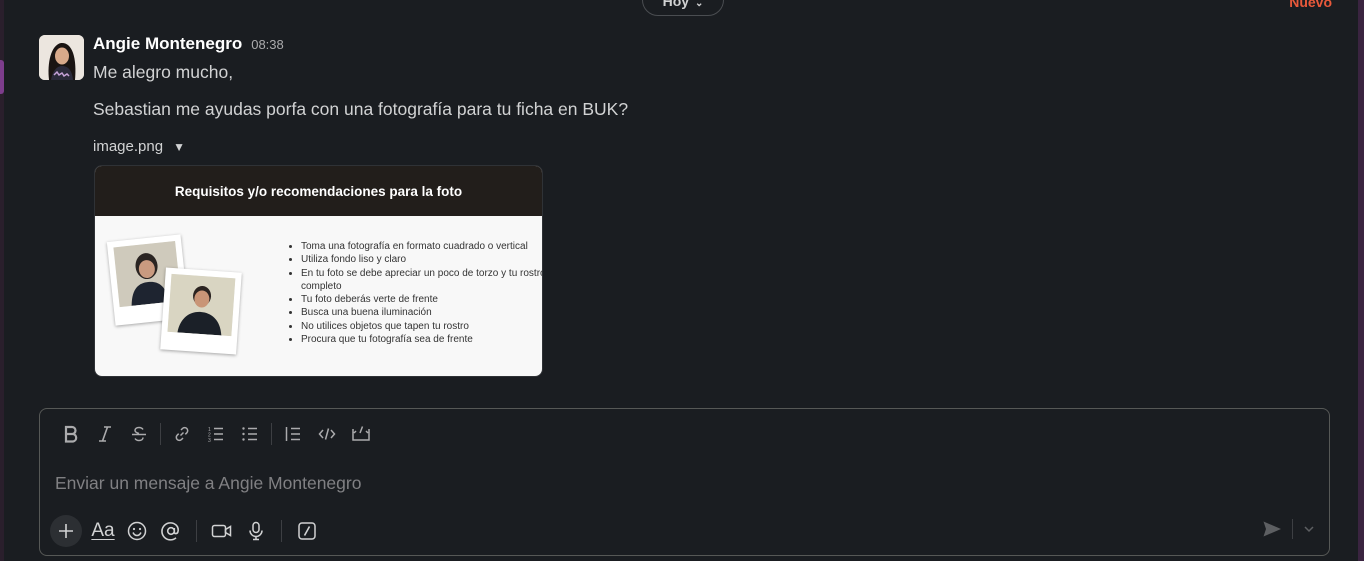 The height and width of the screenshot is (561, 1364). Describe the element at coordinates (1272, 529) in the screenshot. I see `send-icon` at that location.